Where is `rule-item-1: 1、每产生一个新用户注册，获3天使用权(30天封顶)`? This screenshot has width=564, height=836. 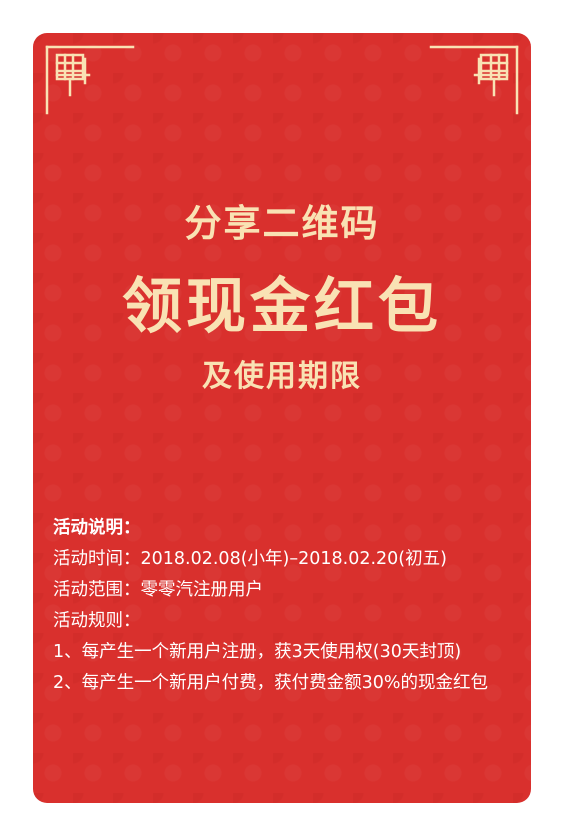
rule-item-1: 1、每产生一个新用户注册，获3天使用权(30天封顶) is located at coordinates (257, 652).